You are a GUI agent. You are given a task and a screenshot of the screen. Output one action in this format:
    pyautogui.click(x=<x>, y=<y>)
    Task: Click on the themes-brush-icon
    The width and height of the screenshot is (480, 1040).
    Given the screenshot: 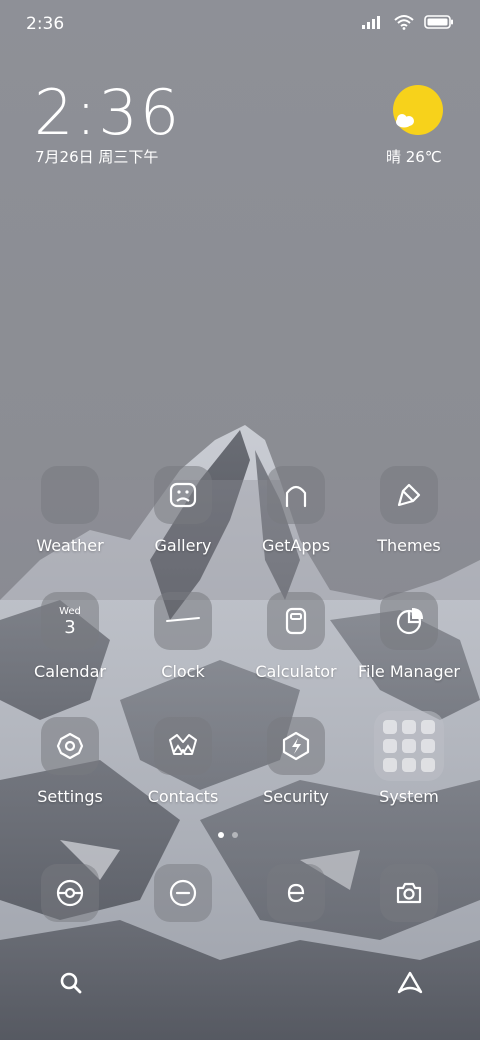 What is the action you would take?
    pyautogui.click(x=409, y=495)
    